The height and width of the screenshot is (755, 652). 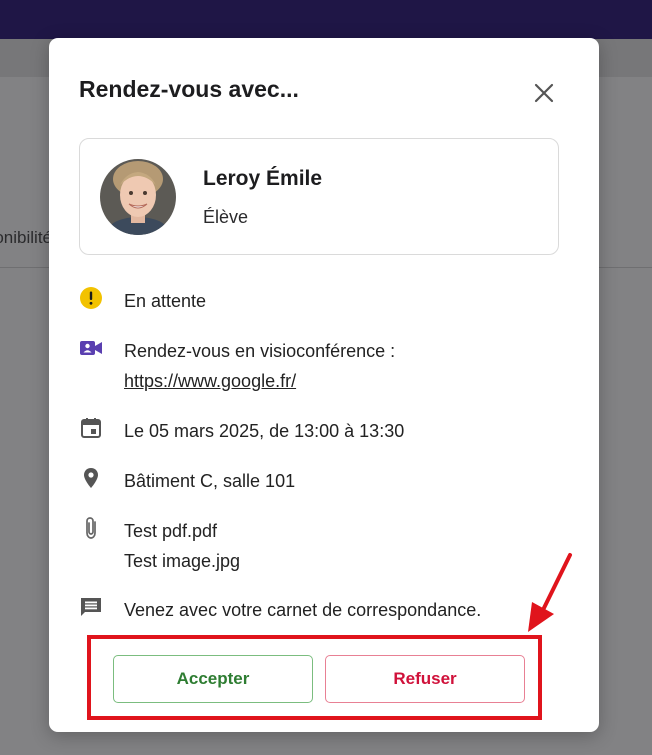 I want to click on status-row: En attente, so click(x=319, y=301).